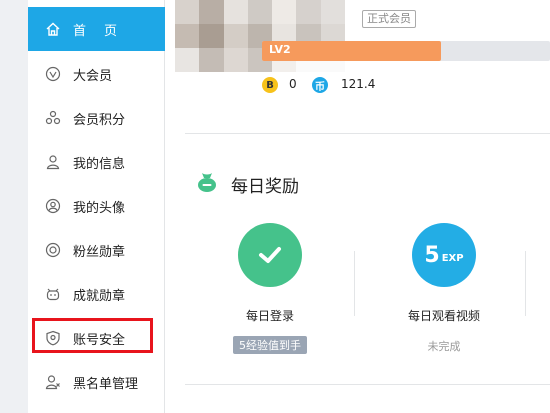 This screenshot has width=550, height=413. What do you see at coordinates (358, 84) in the screenshot?
I see `coin-value: 121.4` at bounding box center [358, 84].